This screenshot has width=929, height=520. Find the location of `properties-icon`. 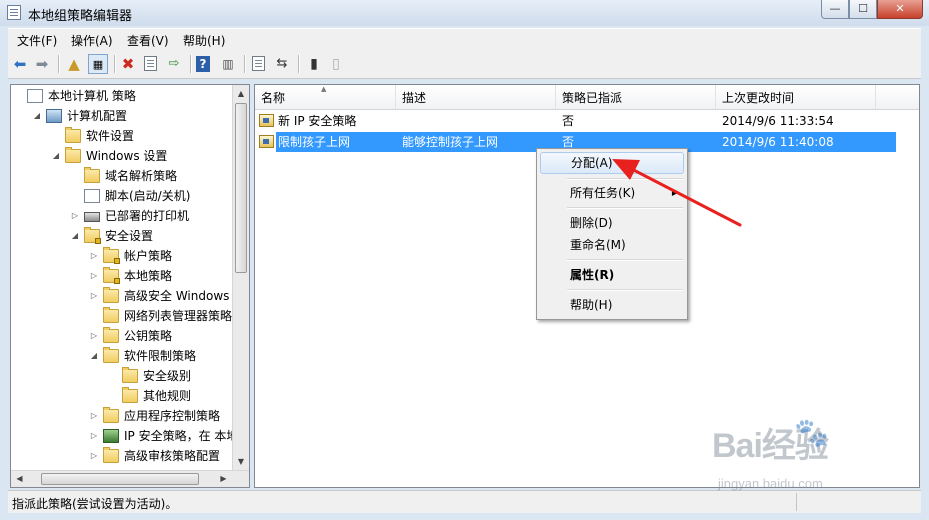

properties-icon is located at coordinates (150, 63).